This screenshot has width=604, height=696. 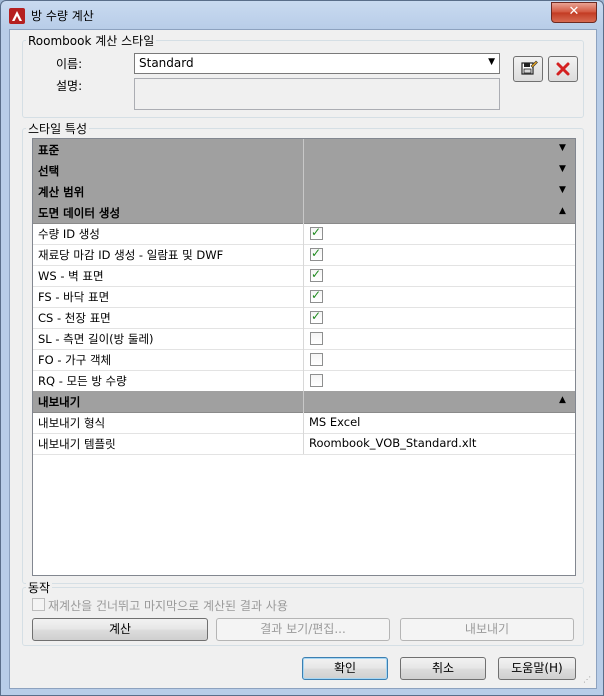 What do you see at coordinates (304, 402) in the screenshot?
I see `category-row-export: 내보내기 ▲` at bounding box center [304, 402].